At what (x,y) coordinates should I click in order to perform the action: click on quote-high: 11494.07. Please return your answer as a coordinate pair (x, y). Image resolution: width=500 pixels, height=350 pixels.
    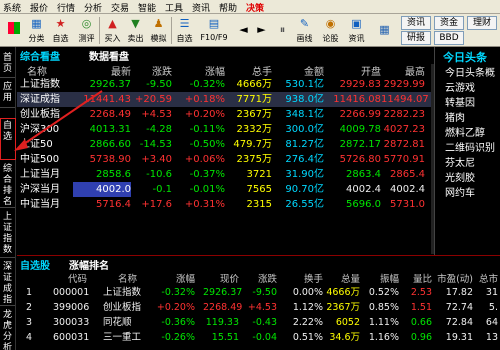
    Looking at the image, I should click on (405, 99).